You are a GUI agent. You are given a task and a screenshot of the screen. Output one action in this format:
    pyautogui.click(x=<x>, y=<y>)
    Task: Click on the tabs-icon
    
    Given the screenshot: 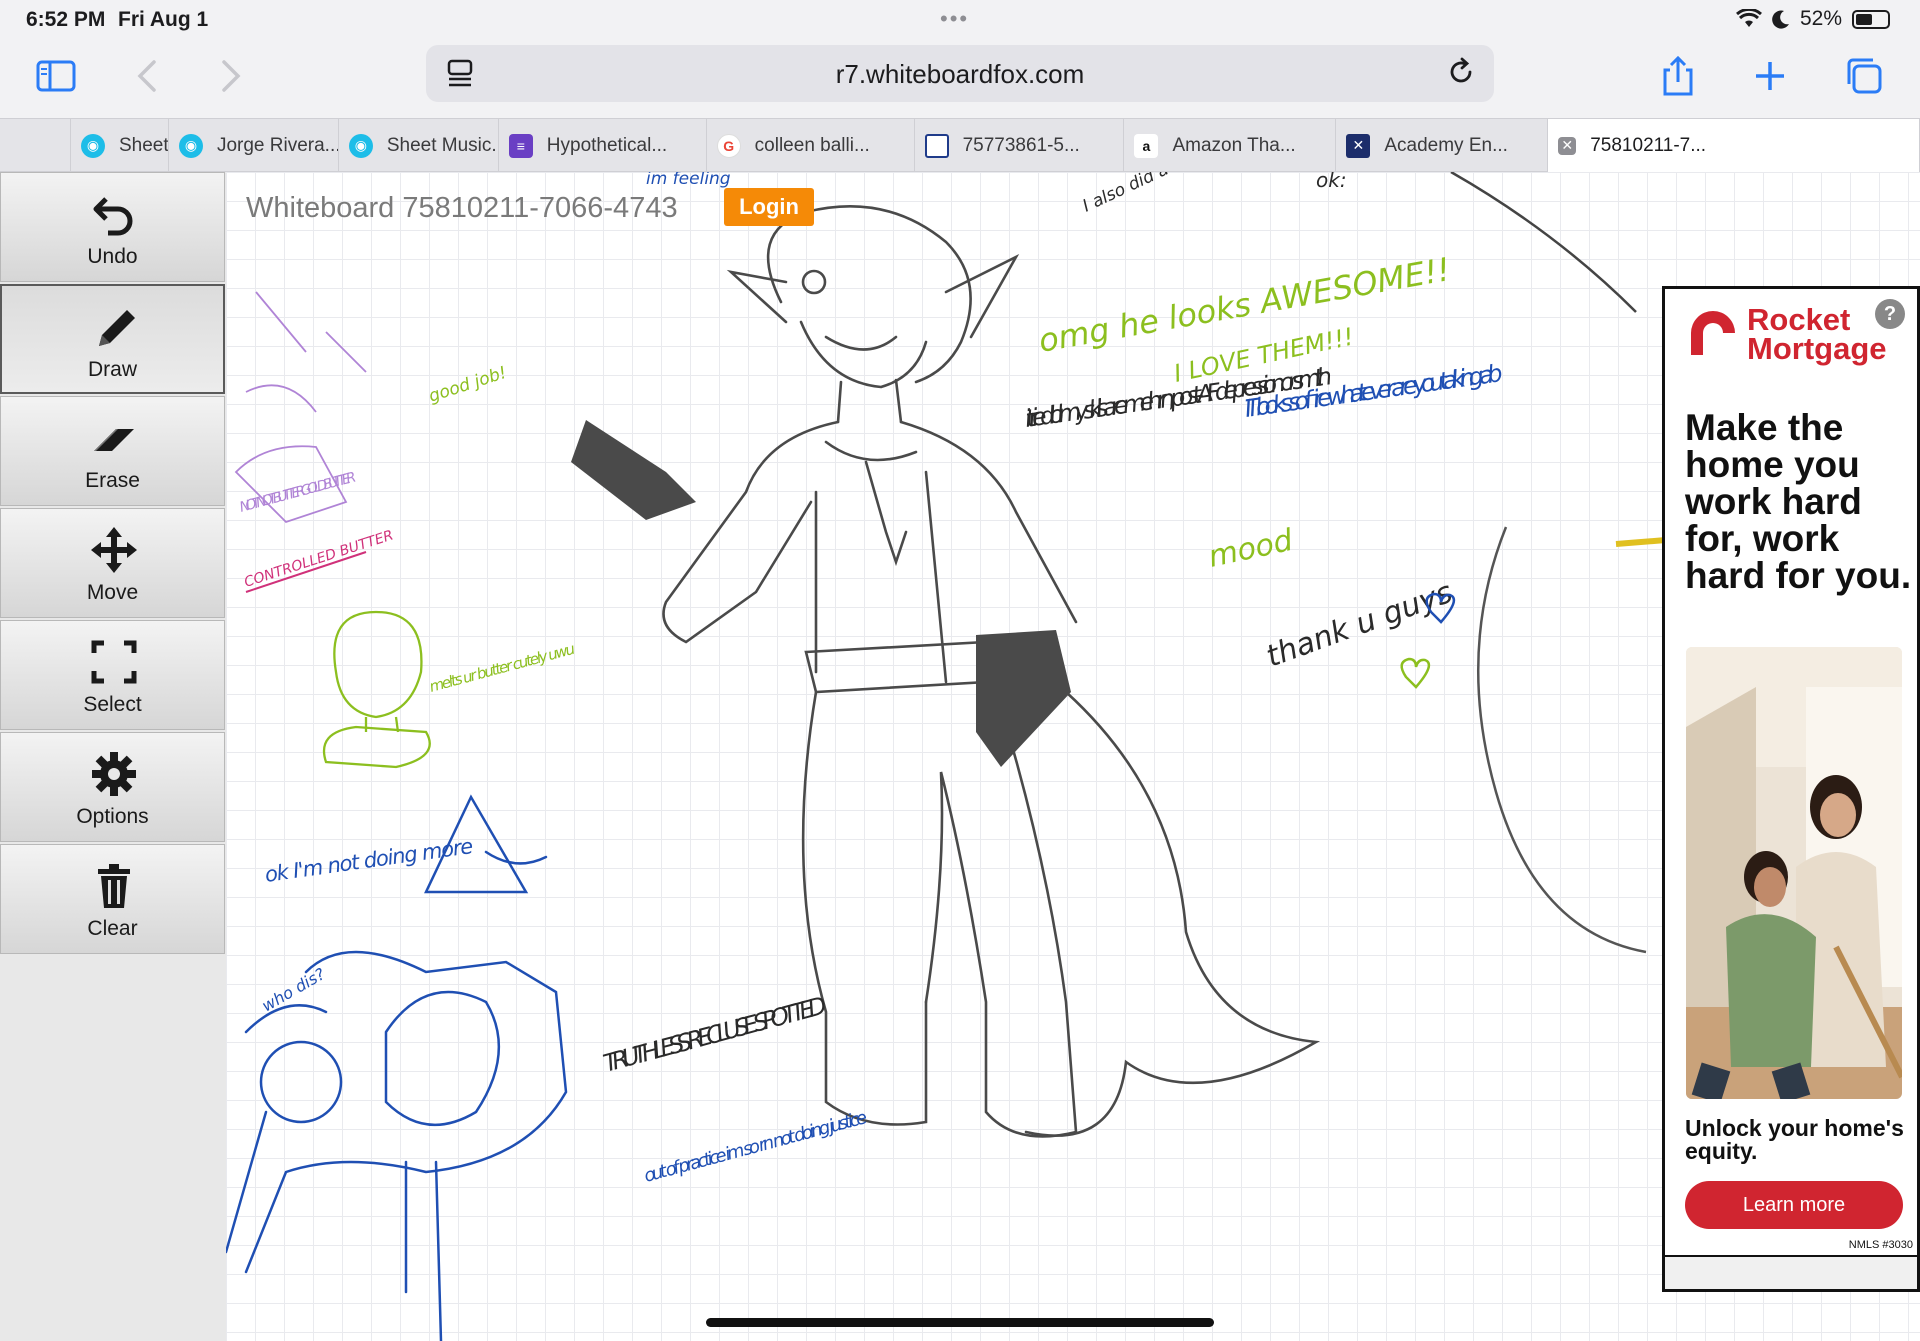 What is the action you would take?
    pyautogui.click(x=1864, y=76)
    